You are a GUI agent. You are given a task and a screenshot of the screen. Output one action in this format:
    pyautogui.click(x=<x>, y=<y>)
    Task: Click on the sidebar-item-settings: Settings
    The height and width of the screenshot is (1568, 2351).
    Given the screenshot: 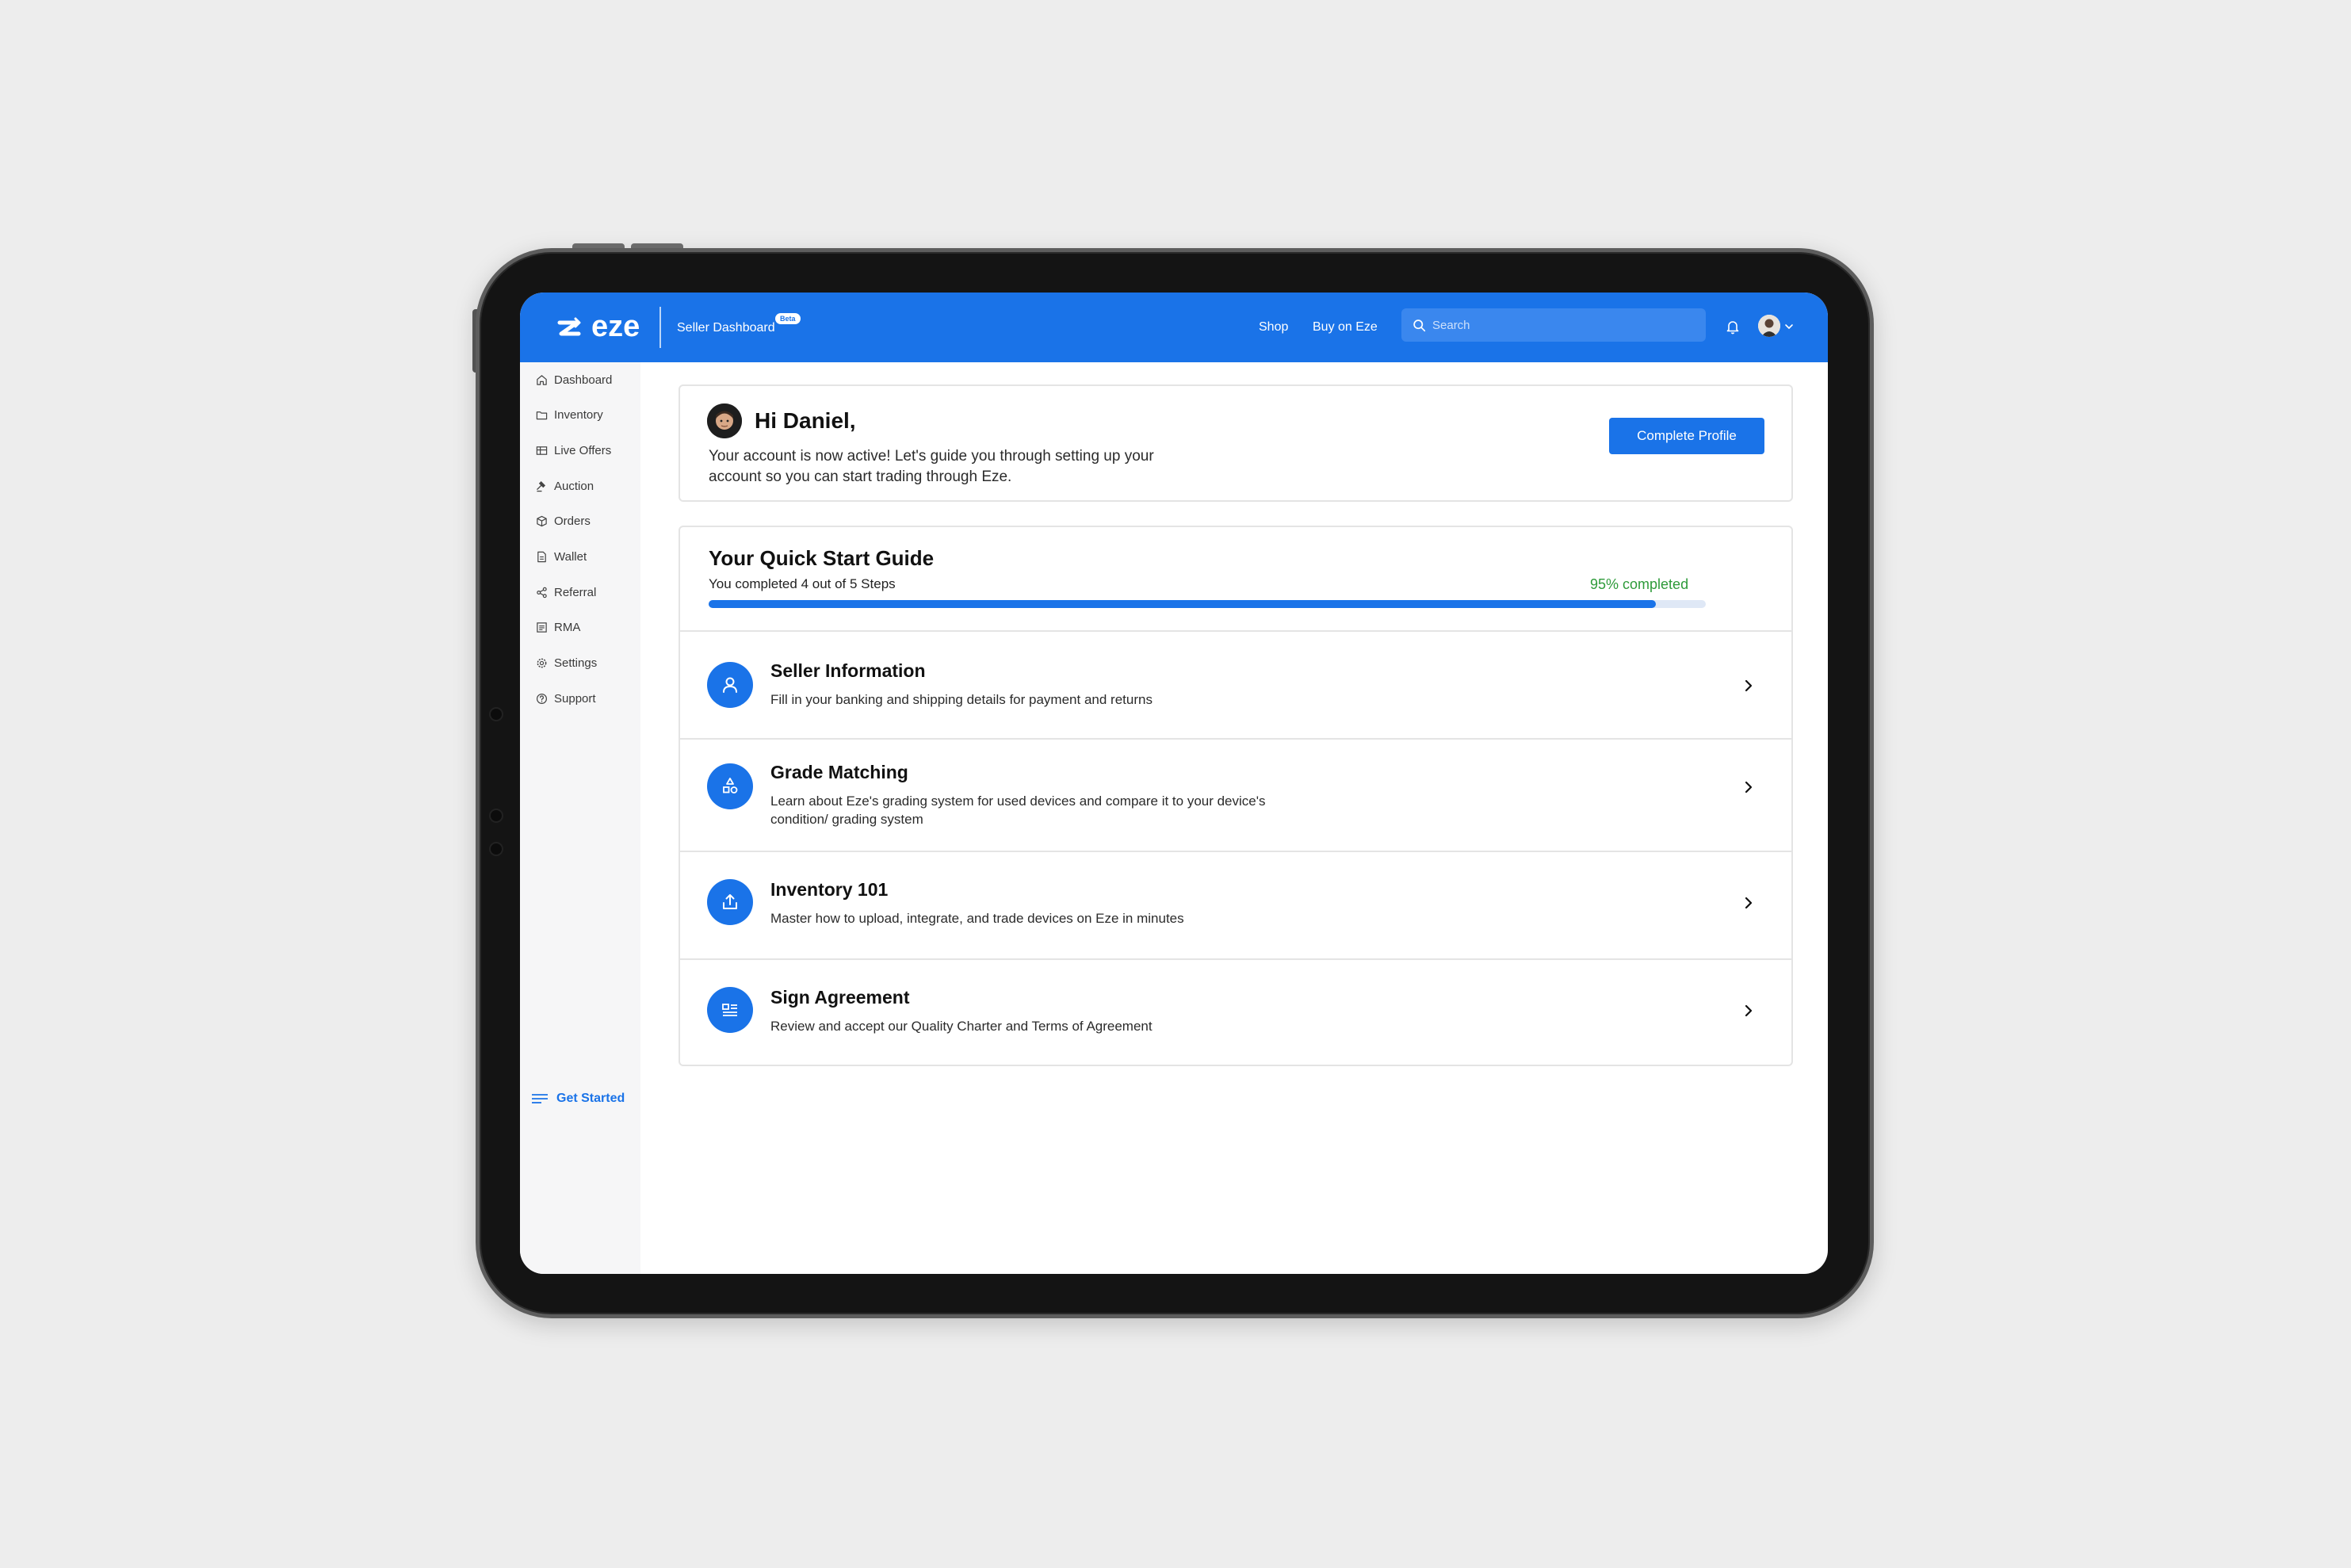 What is the action you would take?
    pyautogui.click(x=566, y=663)
    